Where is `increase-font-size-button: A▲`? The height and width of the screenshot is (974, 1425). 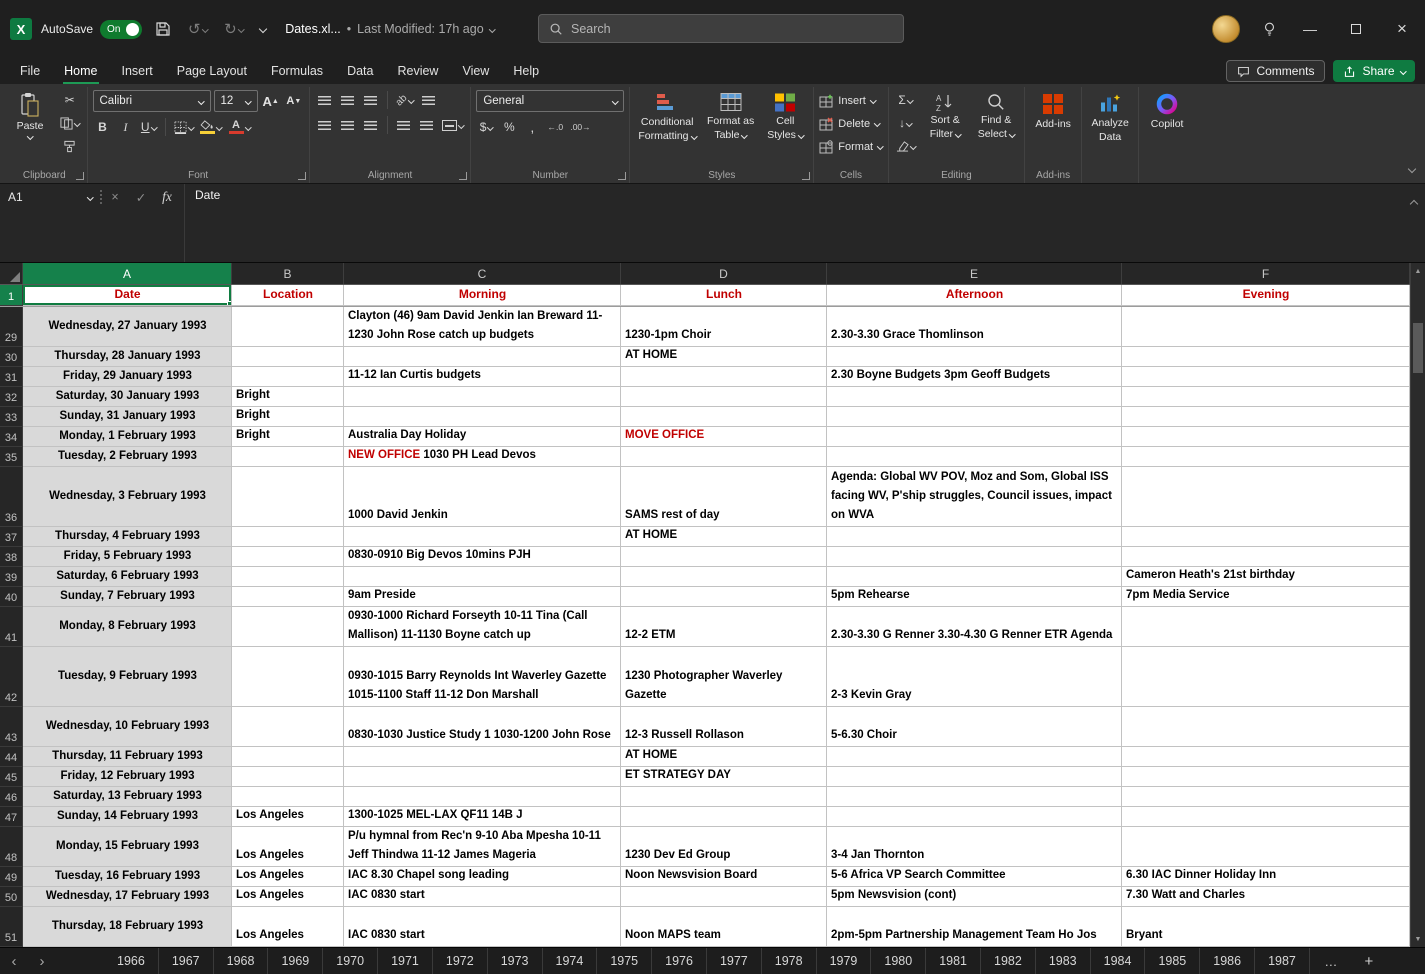 increase-font-size-button: A▲ is located at coordinates (271, 101).